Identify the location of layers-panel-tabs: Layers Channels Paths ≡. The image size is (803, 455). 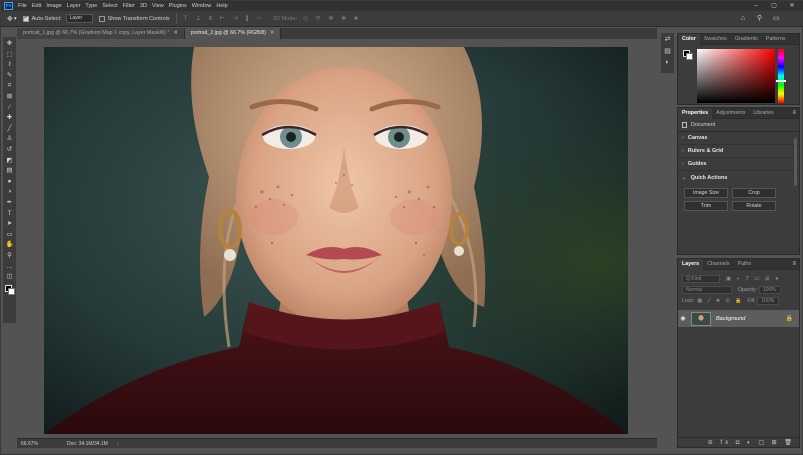
(738, 264).